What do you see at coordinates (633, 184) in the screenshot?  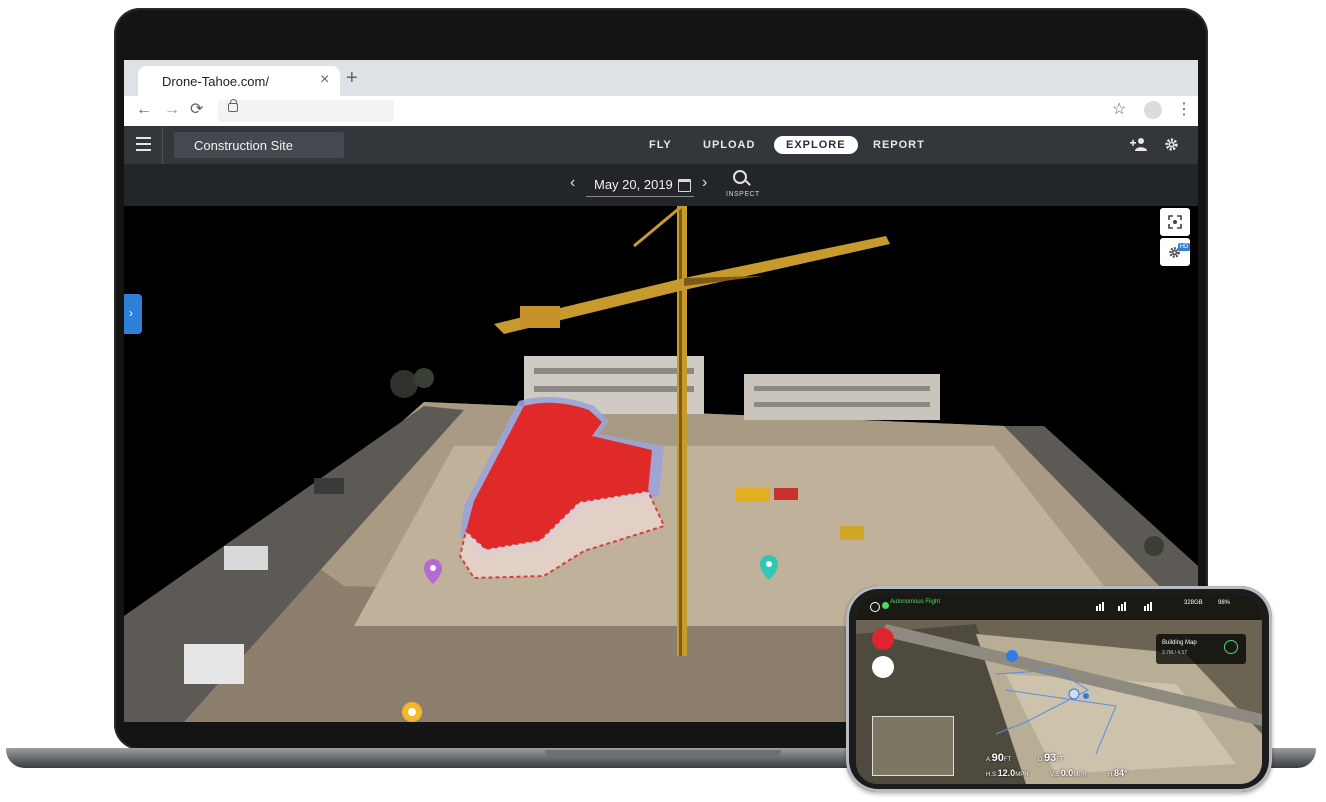 I see `date-value: May 20, 2019` at bounding box center [633, 184].